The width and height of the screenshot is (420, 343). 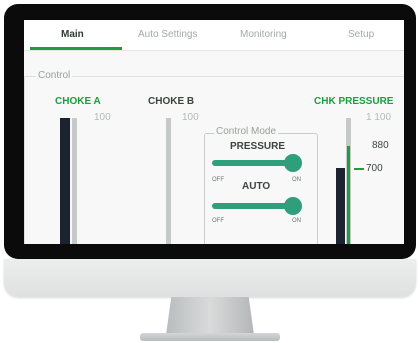 I want to click on choke-a-bar, so click(x=65, y=181).